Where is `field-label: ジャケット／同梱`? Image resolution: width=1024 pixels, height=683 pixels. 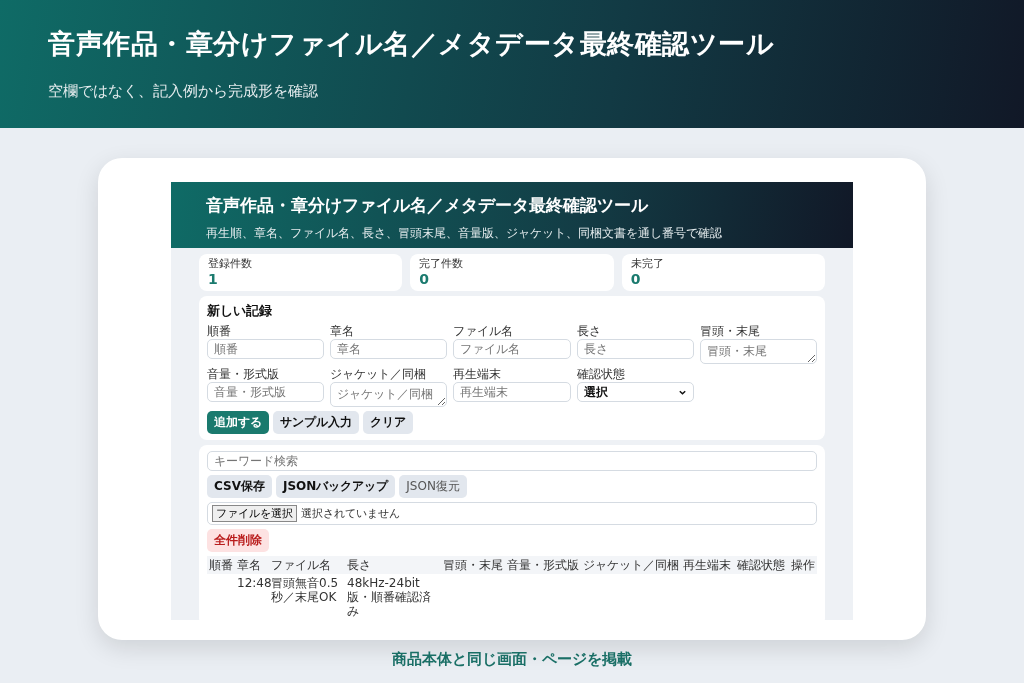 field-label: ジャケット／同梱 is located at coordinates (379, 374).